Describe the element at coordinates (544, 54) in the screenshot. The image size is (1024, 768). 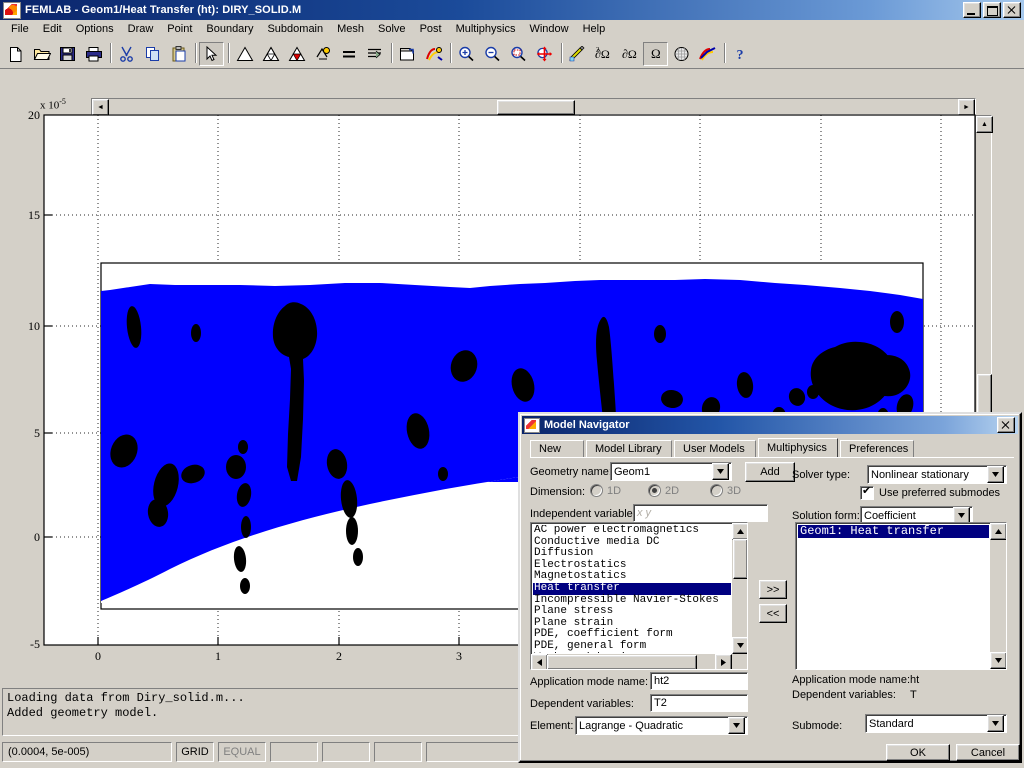
I see `zoom-extents-icon` at that location.